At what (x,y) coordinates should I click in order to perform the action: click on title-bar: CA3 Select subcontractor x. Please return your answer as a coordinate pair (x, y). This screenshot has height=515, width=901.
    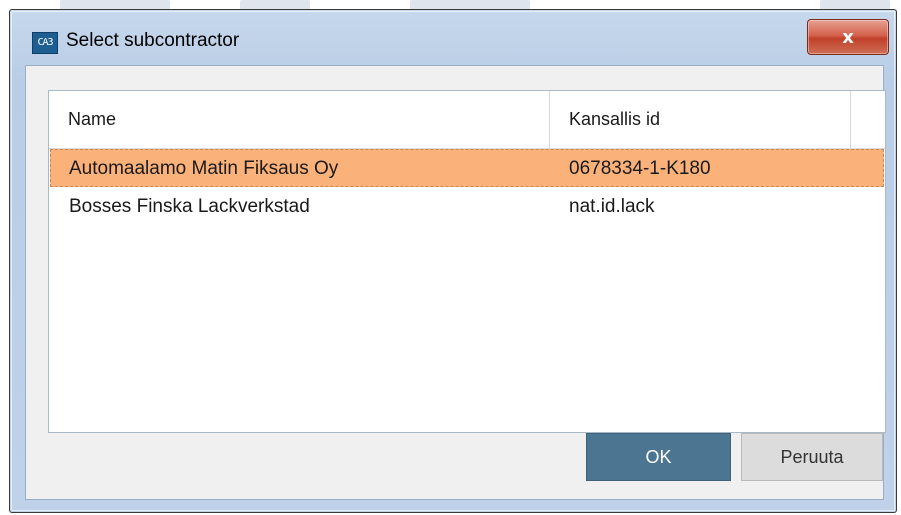
    Looking at the image, I should click on (453, 40).